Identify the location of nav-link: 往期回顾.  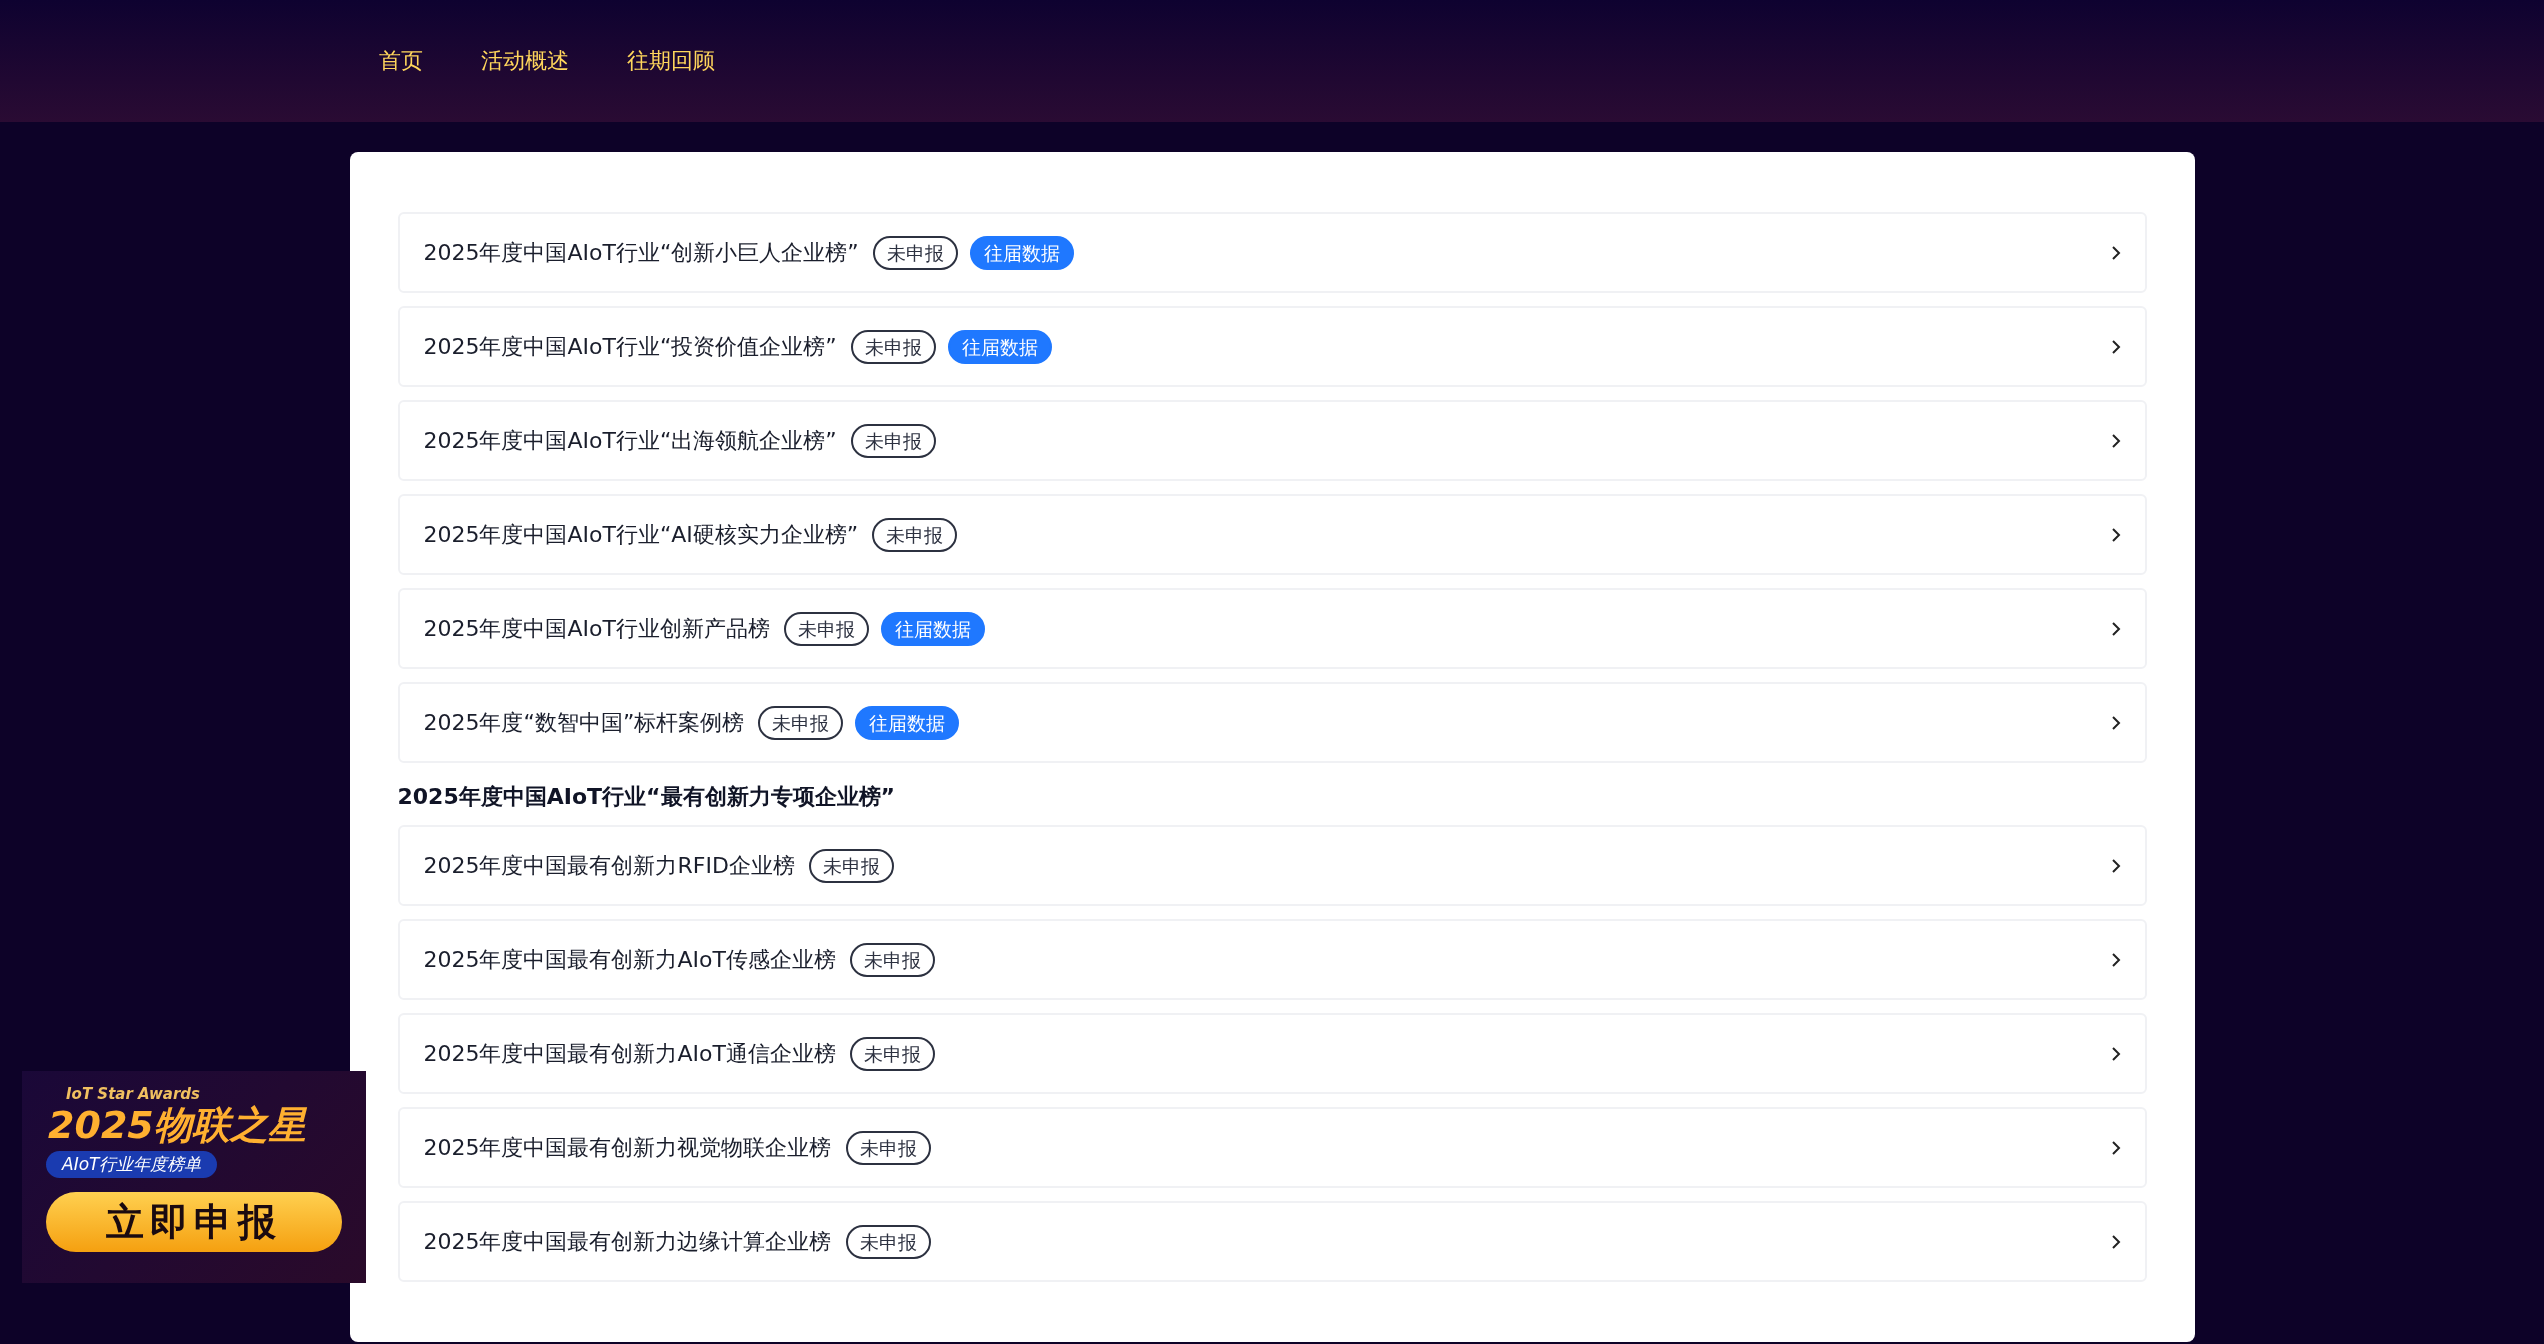
(670, 61).